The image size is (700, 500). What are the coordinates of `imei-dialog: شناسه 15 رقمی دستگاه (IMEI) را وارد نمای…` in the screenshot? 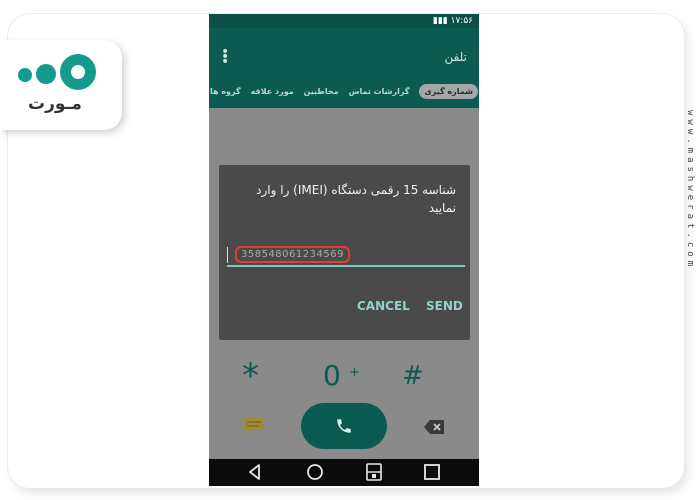 It's located at (344, 252).